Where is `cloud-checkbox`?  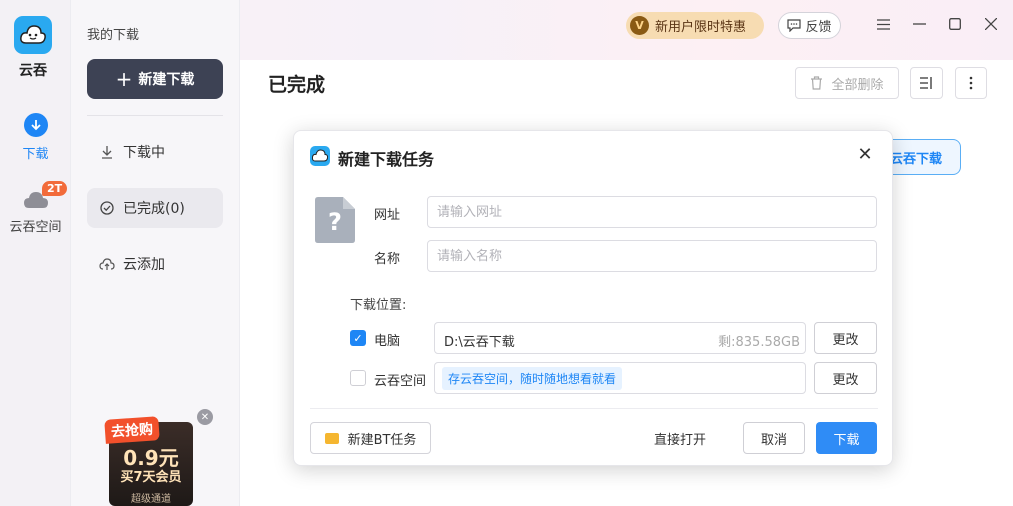 cloud-checkbox is located at coordinates (358, 378).